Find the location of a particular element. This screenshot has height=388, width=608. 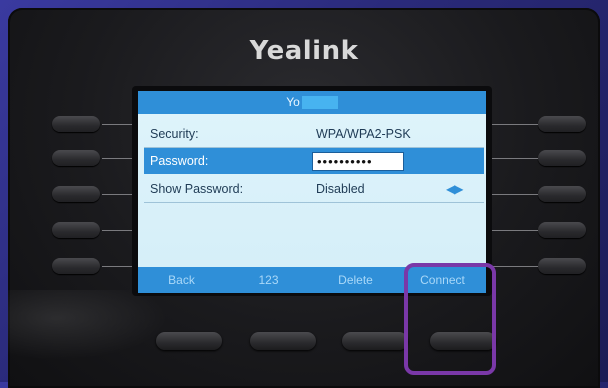

left-right-arrows-icon: ◀▶ is located at coordinates (454, 189).